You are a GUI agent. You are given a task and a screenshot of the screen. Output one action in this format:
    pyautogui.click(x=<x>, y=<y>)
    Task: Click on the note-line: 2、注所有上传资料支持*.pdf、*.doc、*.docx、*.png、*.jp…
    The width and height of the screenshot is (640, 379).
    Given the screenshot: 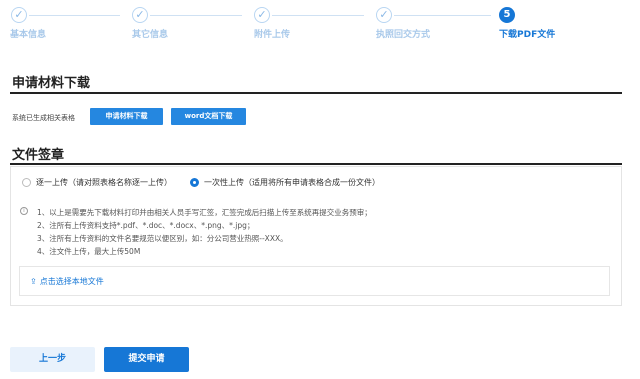 What is the action you would take?
    pyautogui.click(x=146, y=225)
    